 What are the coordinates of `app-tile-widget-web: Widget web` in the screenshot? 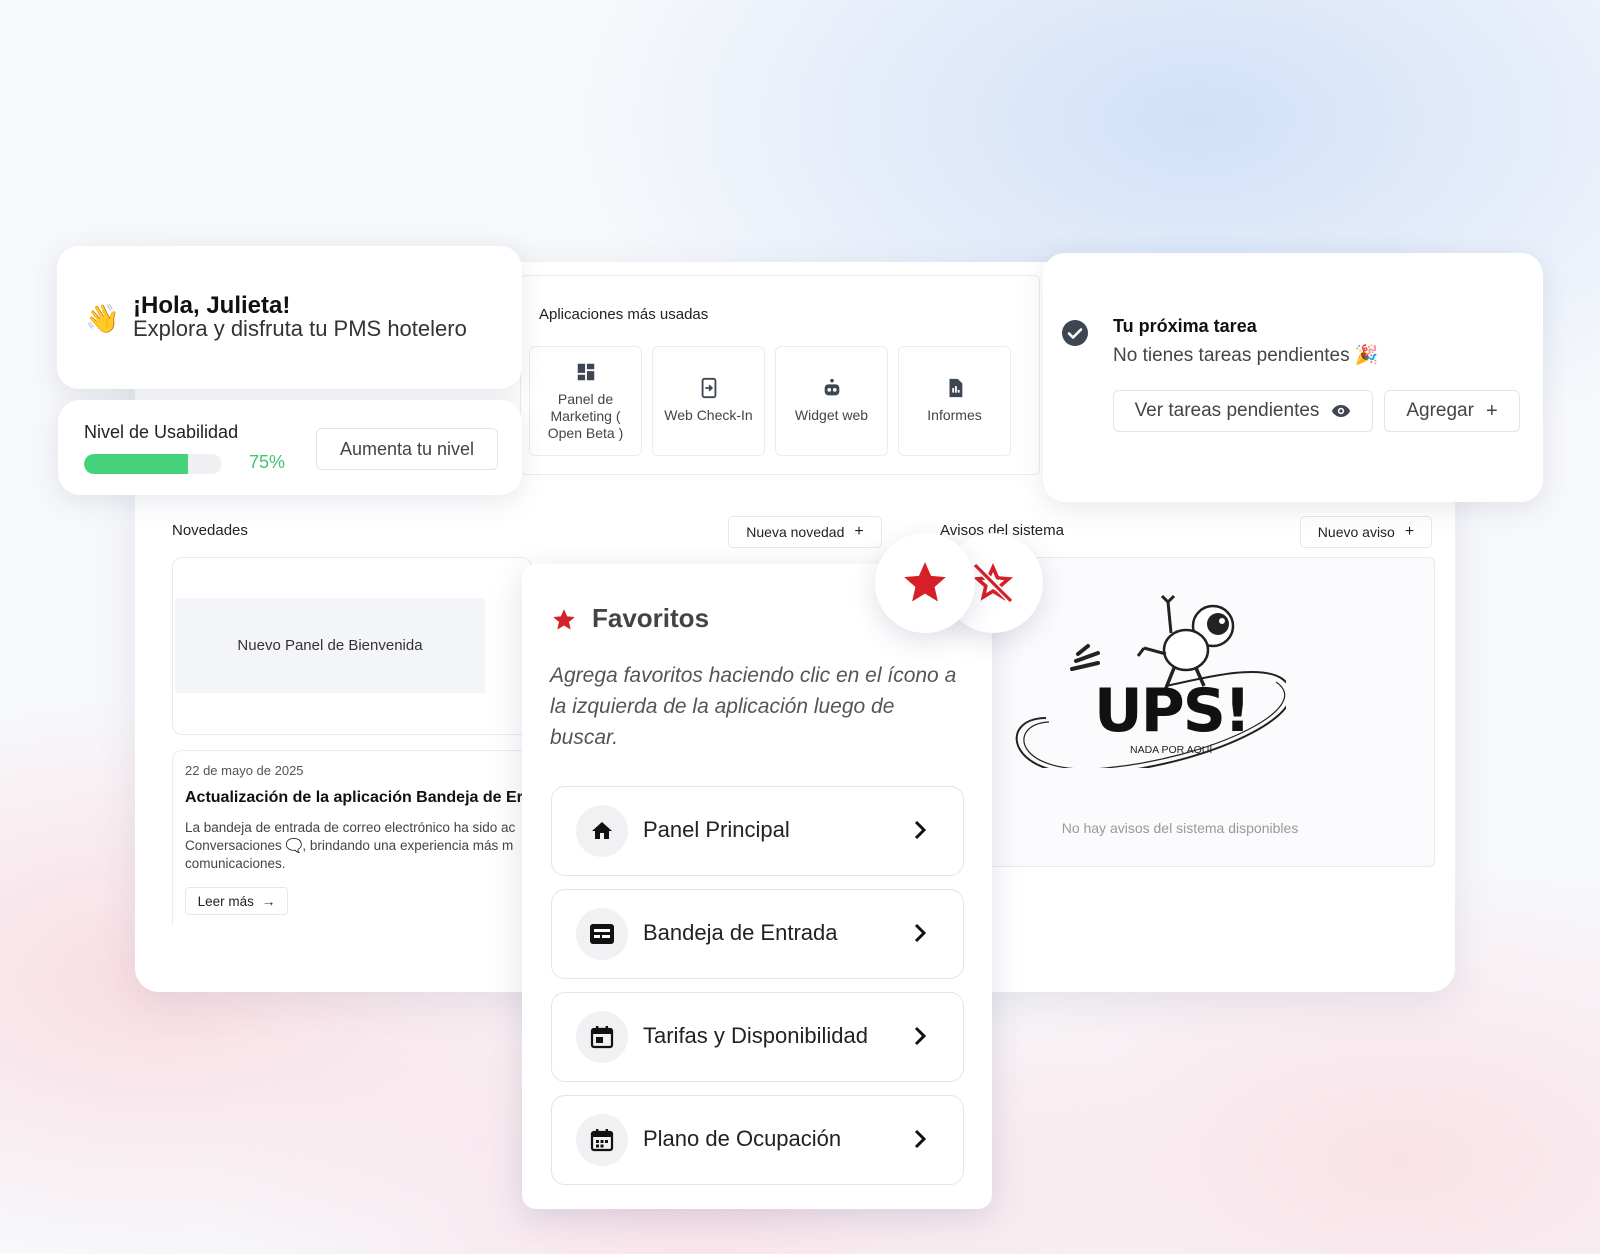 It's located at (831, 401).